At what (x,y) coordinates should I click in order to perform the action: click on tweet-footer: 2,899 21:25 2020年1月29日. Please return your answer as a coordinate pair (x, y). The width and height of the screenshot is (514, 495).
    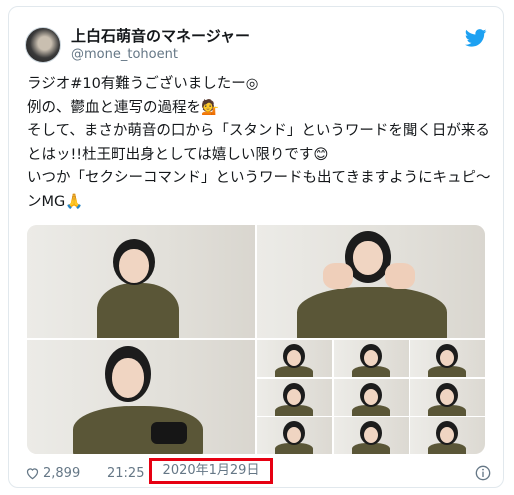
    Looking at the image, I should click on (260, 471).